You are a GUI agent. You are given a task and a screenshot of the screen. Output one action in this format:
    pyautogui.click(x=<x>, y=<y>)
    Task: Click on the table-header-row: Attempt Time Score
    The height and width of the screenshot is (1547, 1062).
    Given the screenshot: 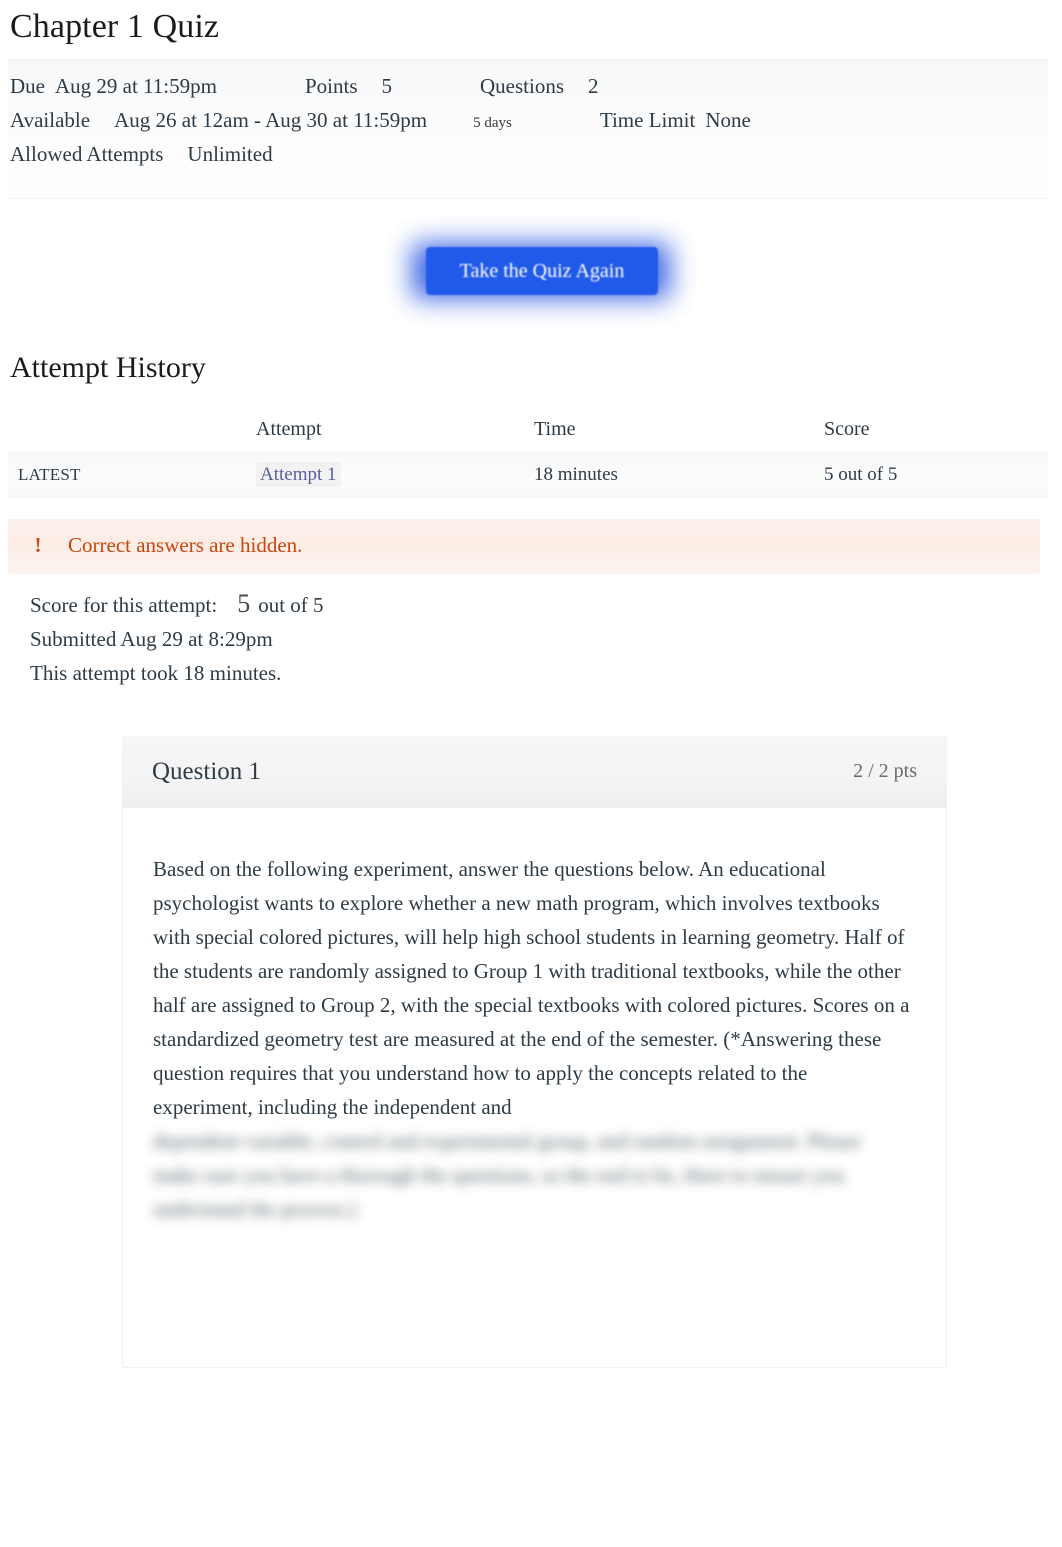 What is the action you would take?
    pyautogui.click(x=528, y=431)
    